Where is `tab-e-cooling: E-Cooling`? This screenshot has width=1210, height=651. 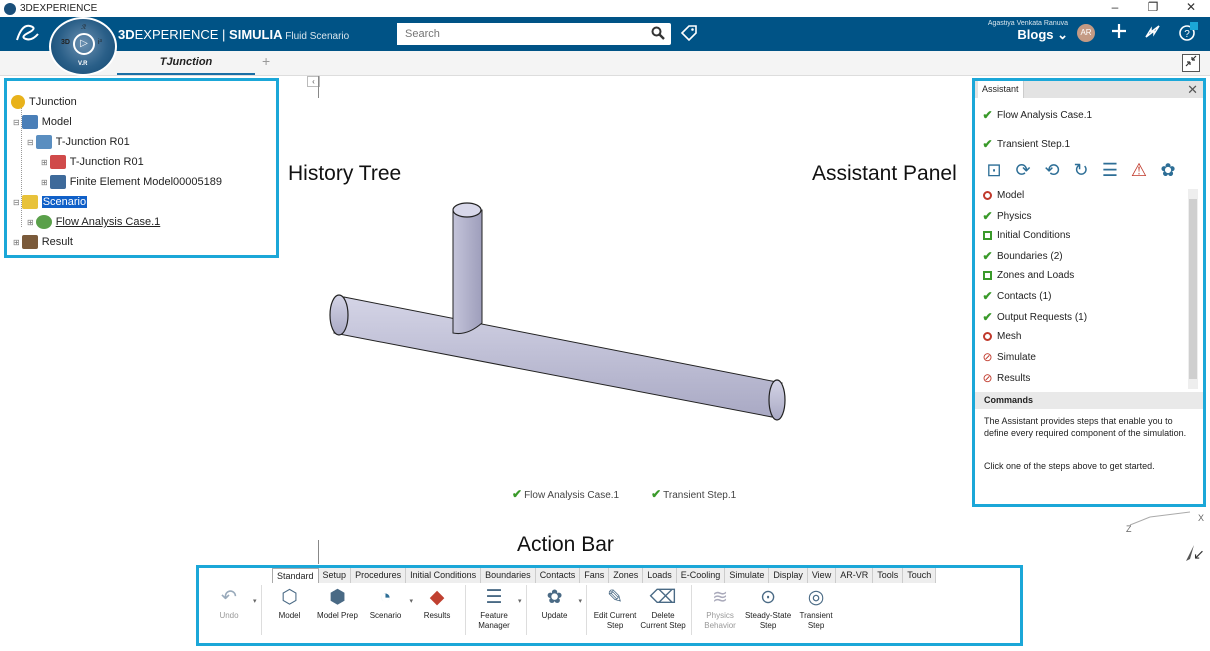 tab-e-cooling: E-Cooling is located at coordinates (701, 575).